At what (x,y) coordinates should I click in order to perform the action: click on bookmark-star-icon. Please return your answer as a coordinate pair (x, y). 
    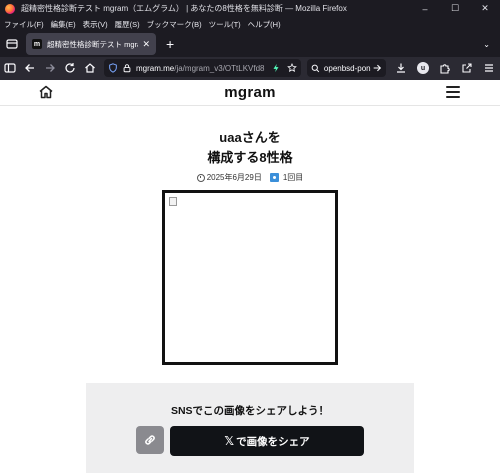
    Looking at the image, I should click on (292, 68).